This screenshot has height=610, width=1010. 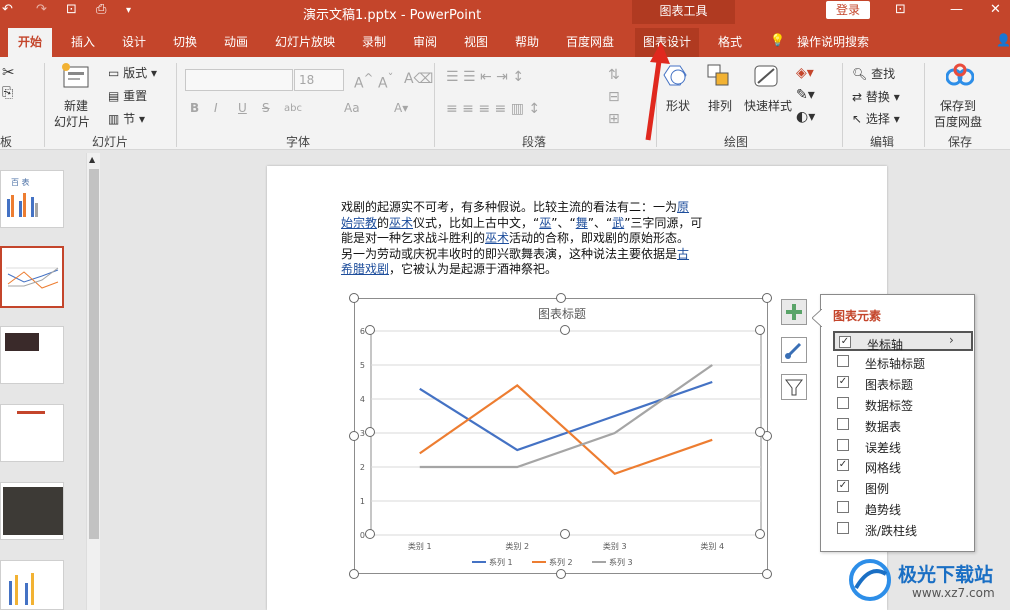 I want to click on chart-filters-button, so click(x=794, y=387).